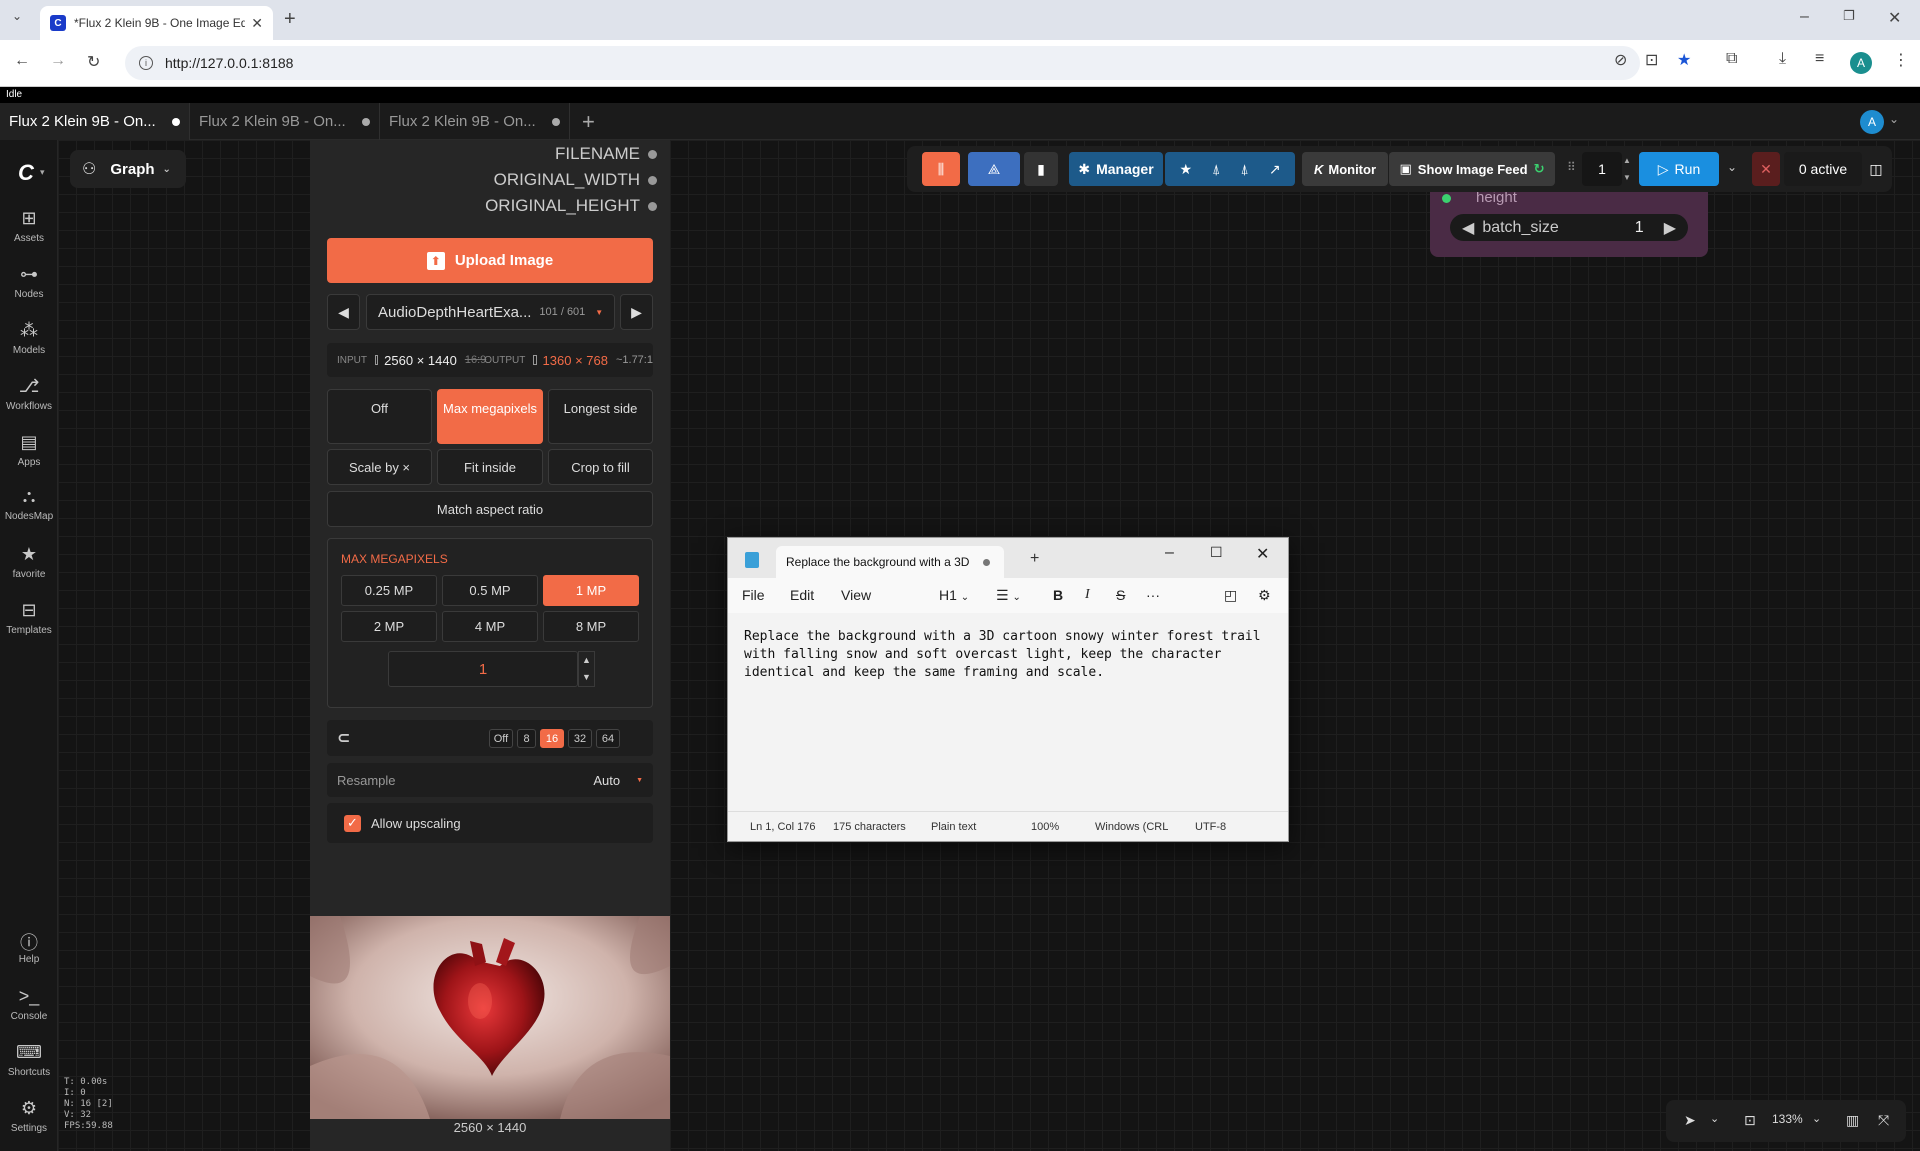 Image resolution: width=1920 pixels, height=1151 pixels. Describe the element at coordinates (1116, 169) in the screenshot. I see `manager-button: ✱ Manager` at that location.